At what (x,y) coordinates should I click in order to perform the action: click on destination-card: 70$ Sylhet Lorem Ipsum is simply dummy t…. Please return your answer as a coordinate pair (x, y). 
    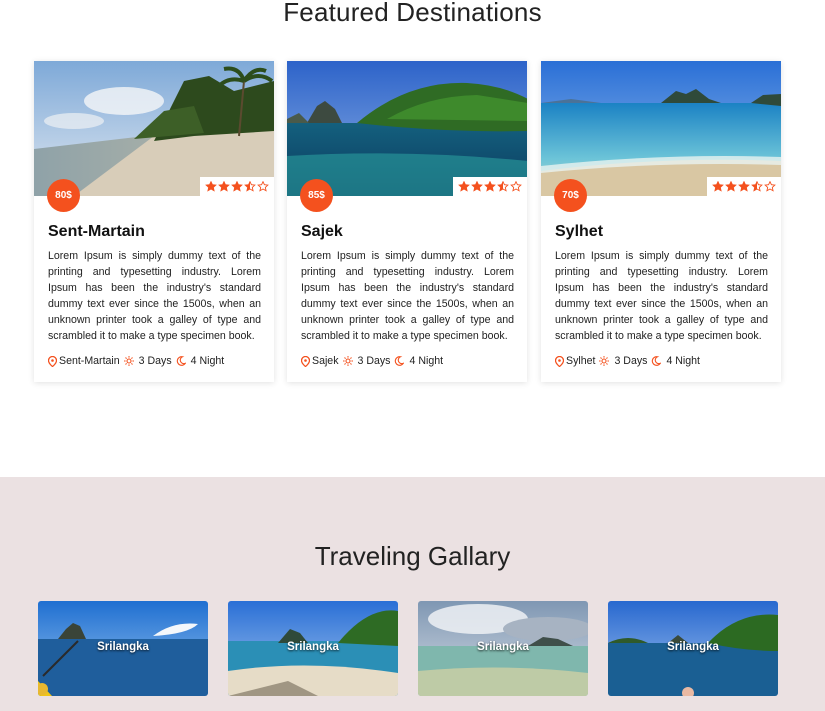
    Looking at the image, I should click on (661, 221).